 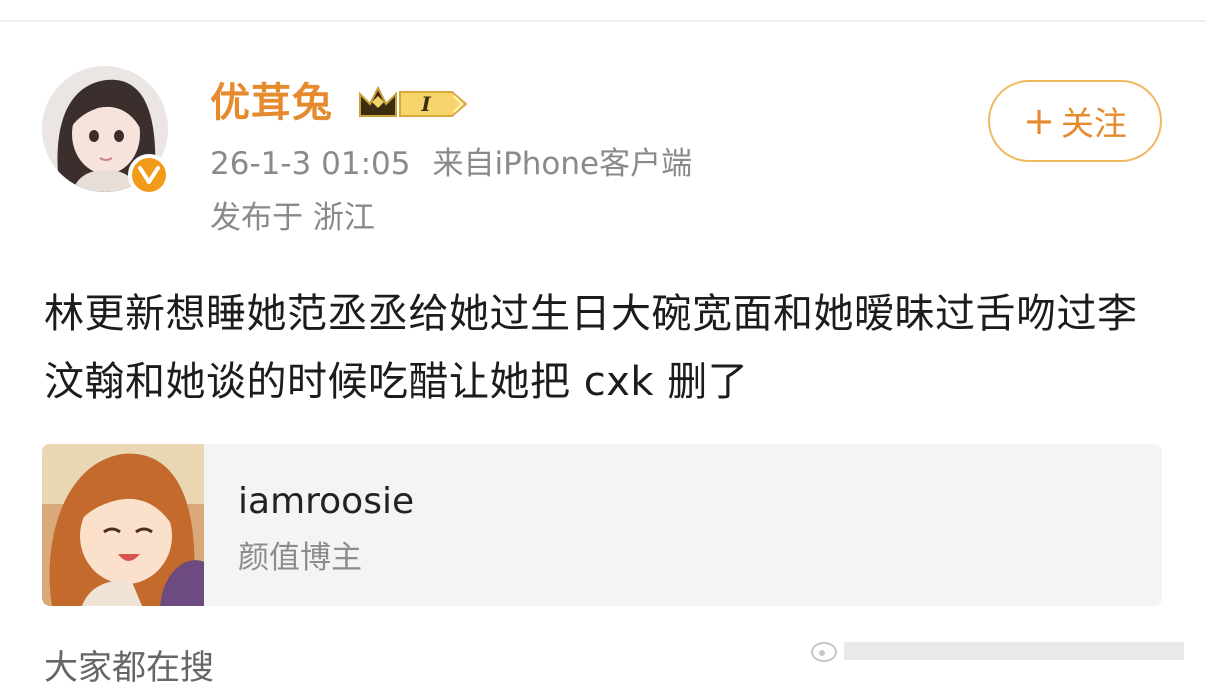 I want to click on post-meta: 26-1-3 01:05 来自iPhone客户端, so click(x=451, y=164).